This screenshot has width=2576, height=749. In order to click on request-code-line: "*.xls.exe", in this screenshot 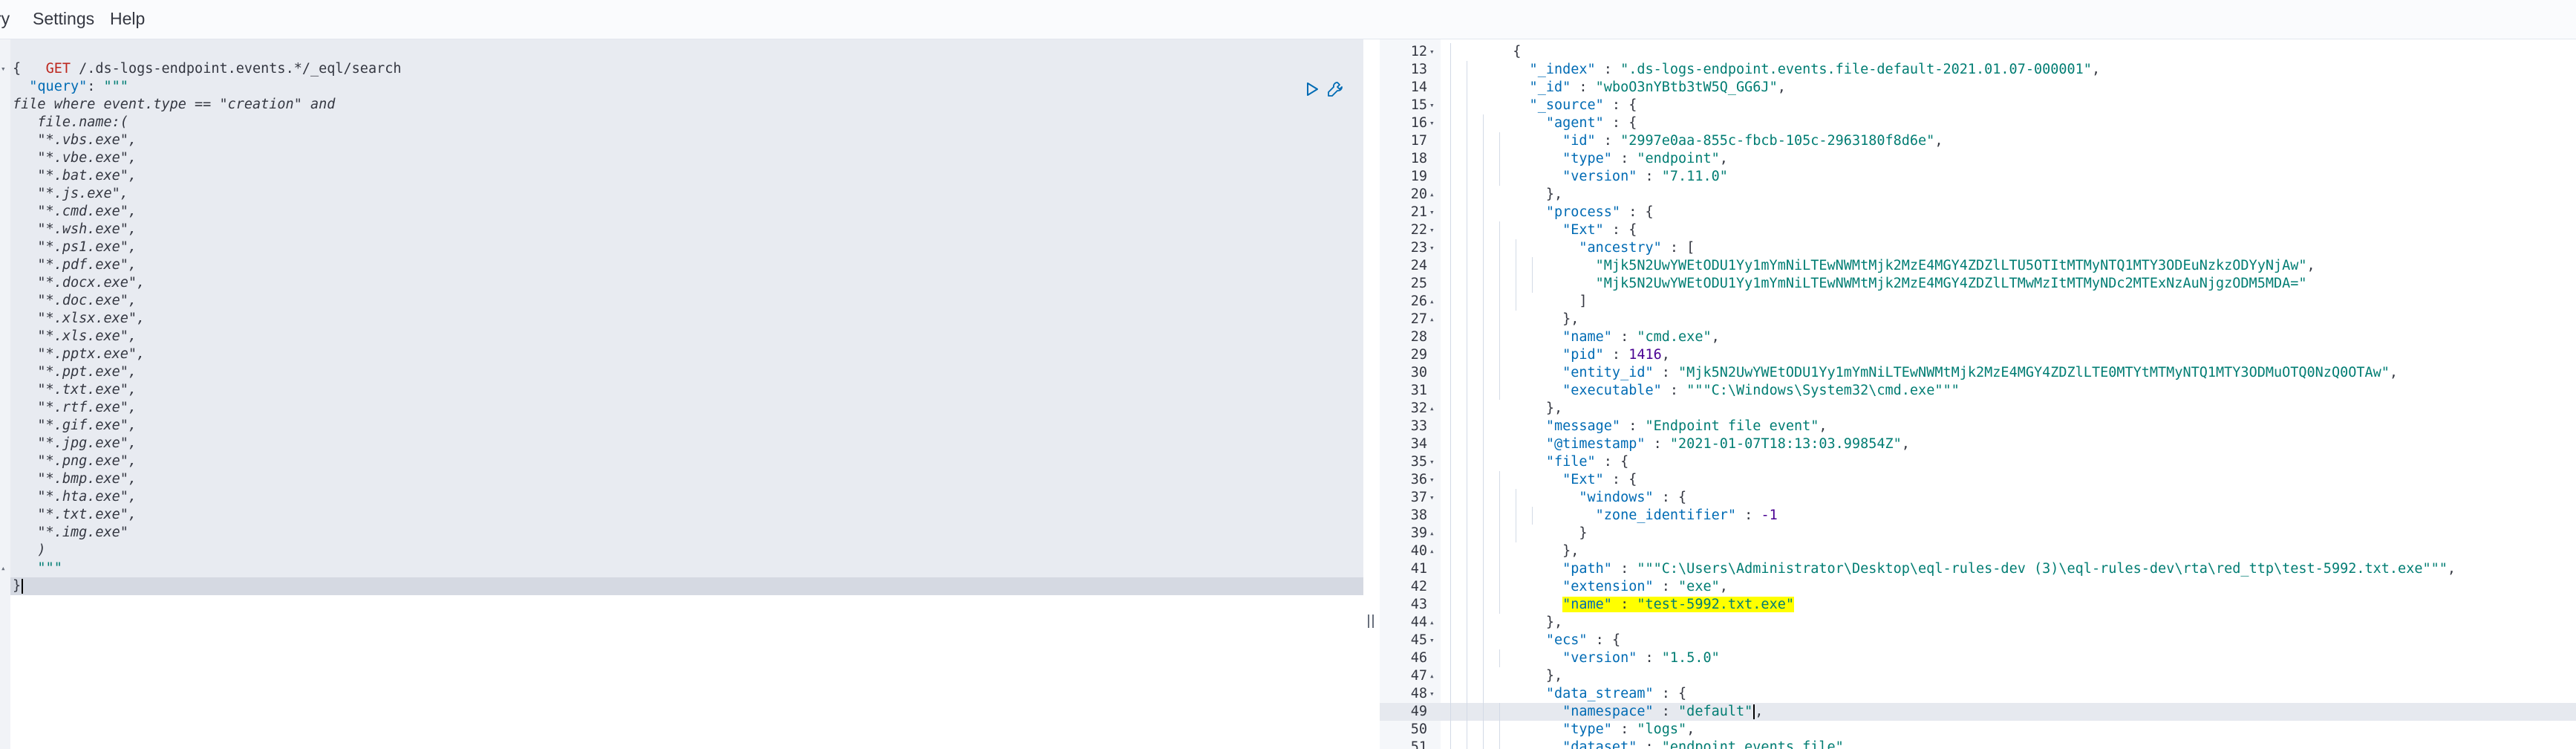, I will do `click(75, 337)`.